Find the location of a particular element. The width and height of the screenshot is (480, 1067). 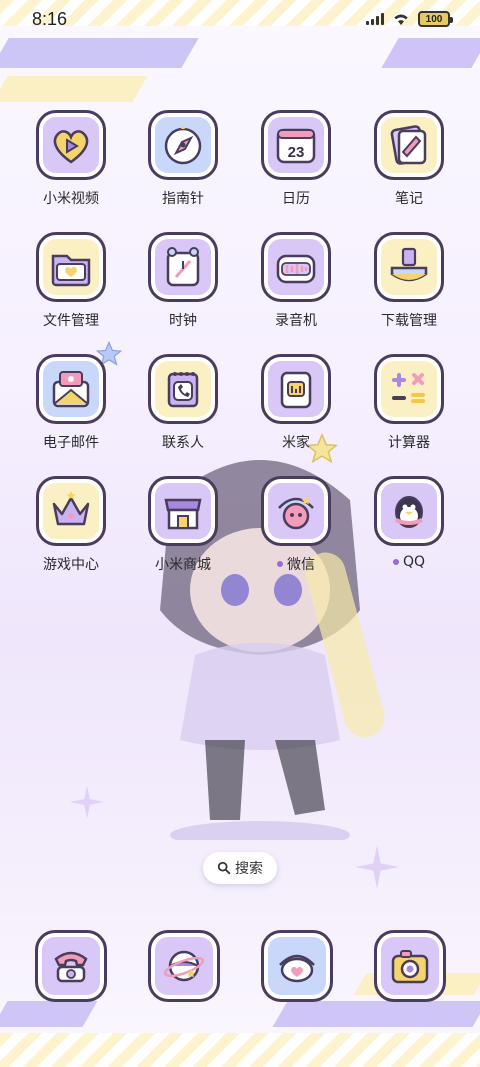

app-label: 计算器 is located at coordinates (409, 443).